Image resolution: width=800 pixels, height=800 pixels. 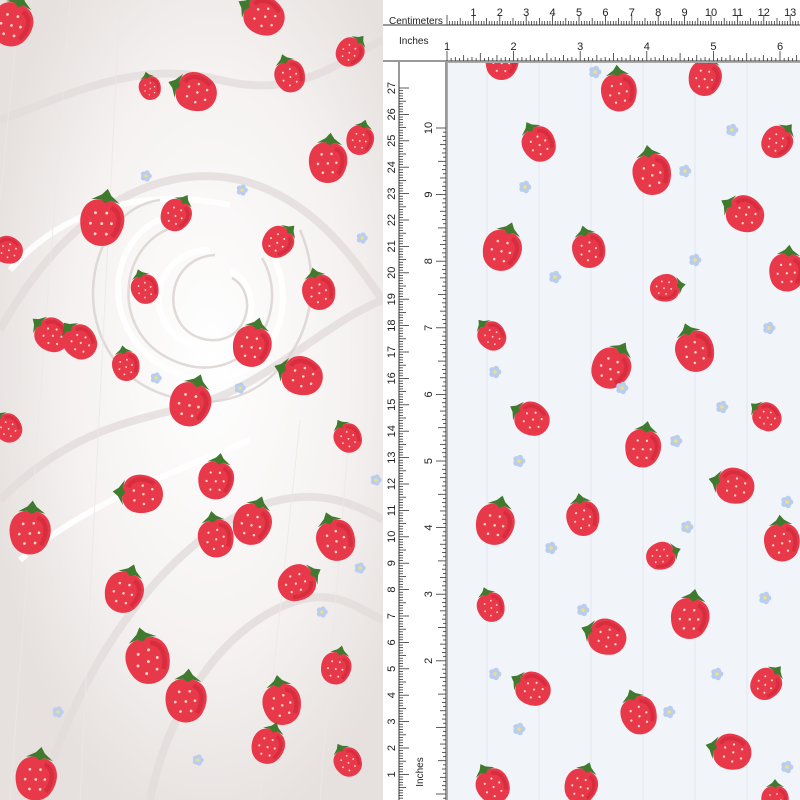 I want to click on inch-number: 8, so click(x=429, y=261).